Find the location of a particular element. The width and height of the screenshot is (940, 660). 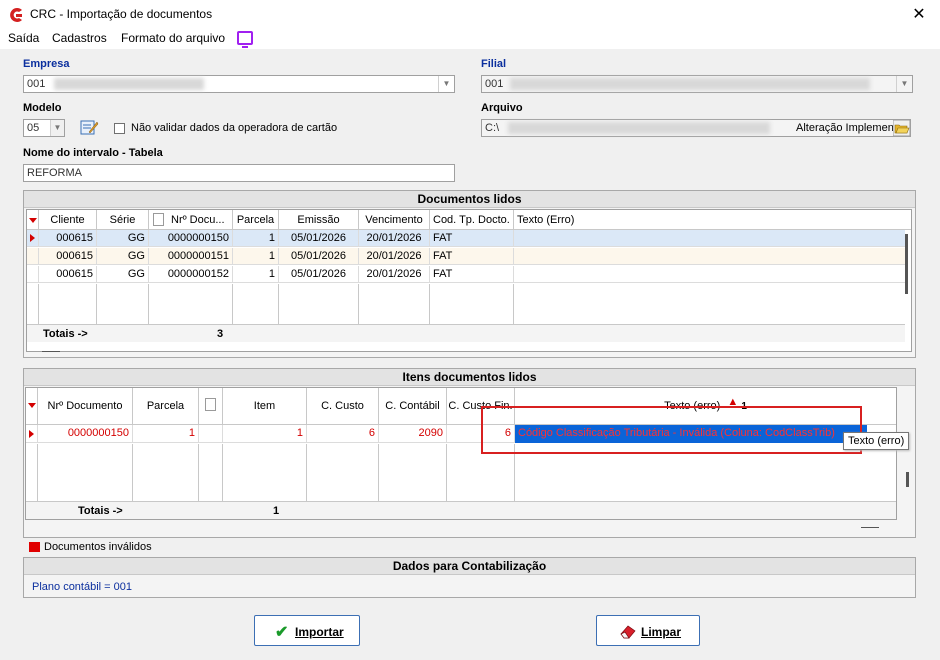

filial-value: 001 is located at coordinates (494, 84).